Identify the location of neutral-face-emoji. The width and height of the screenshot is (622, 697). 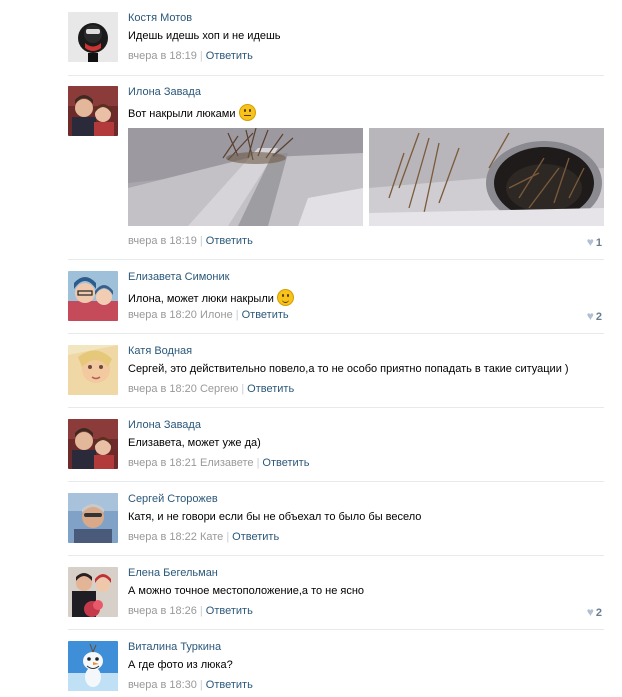
(247, 112).